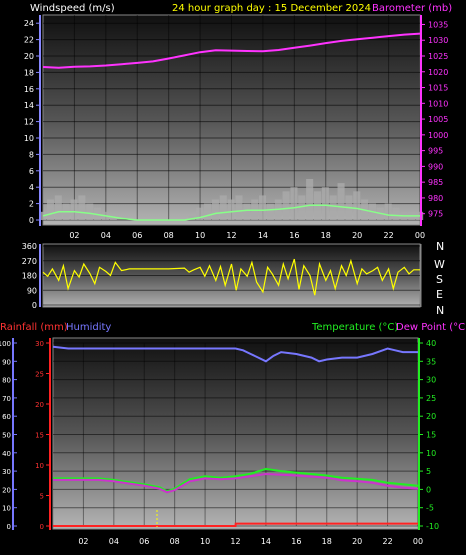 This screenshot has height=555, width=466. Describe the element at coordinates (169, 235) in the screenshot. I see `wind-x-tick-label: 08` at that location.